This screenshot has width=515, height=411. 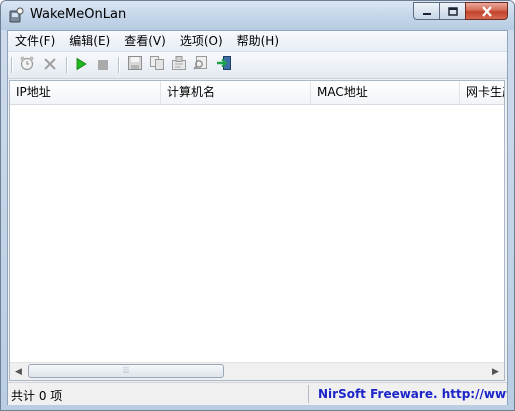 I want to click on play-icon, so click(x=81, y=65).